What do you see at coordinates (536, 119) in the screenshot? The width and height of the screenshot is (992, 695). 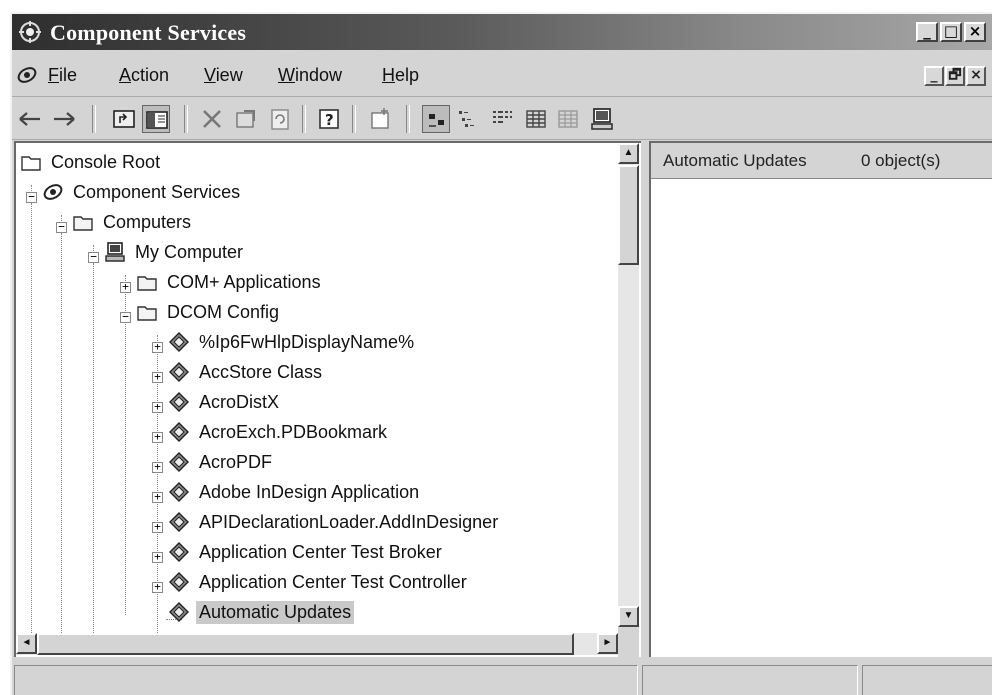 I see `detail-icon` at bounding box center [536, 119].